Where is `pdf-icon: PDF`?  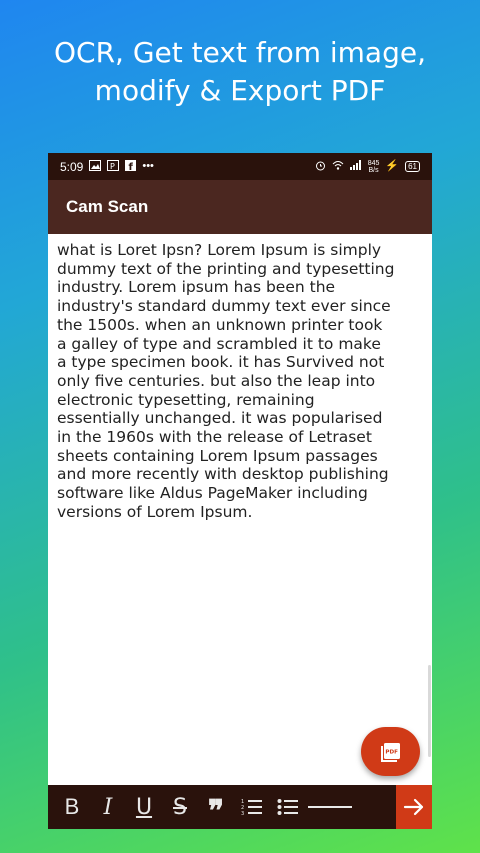
pdf-icon: PDF is located at coordinates (390, 752).